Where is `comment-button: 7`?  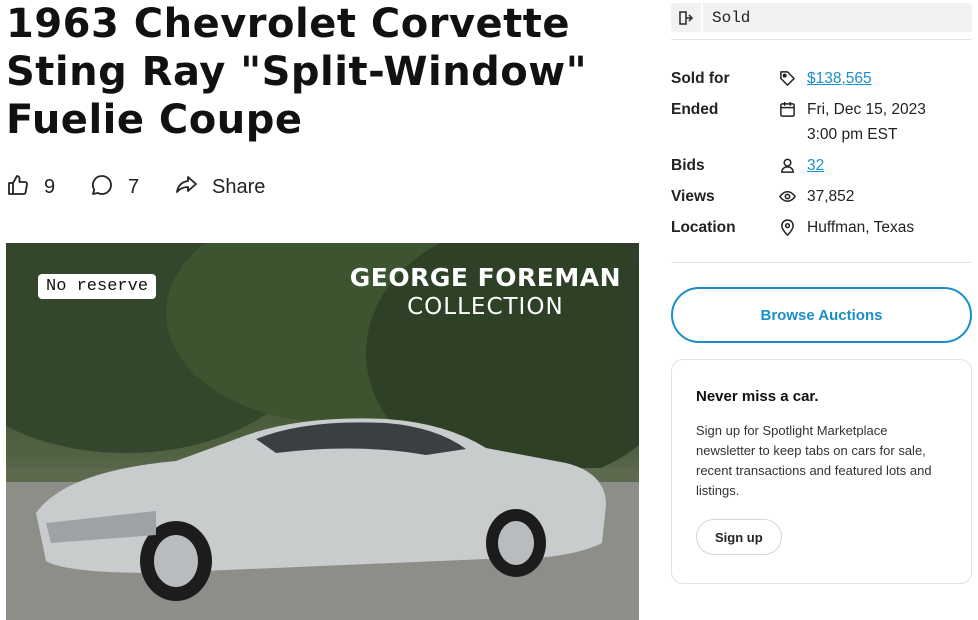
comment-button: 7 is located at coordinates (132, 187).